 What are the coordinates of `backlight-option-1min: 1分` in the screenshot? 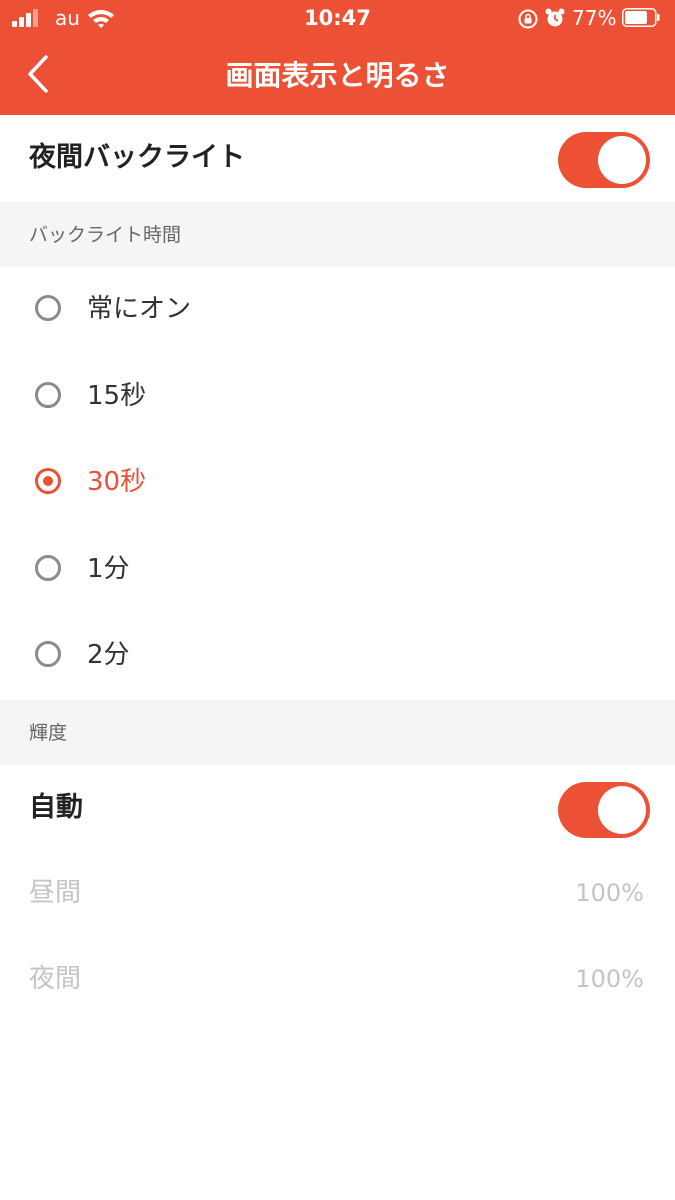 It's located at (337, 569).